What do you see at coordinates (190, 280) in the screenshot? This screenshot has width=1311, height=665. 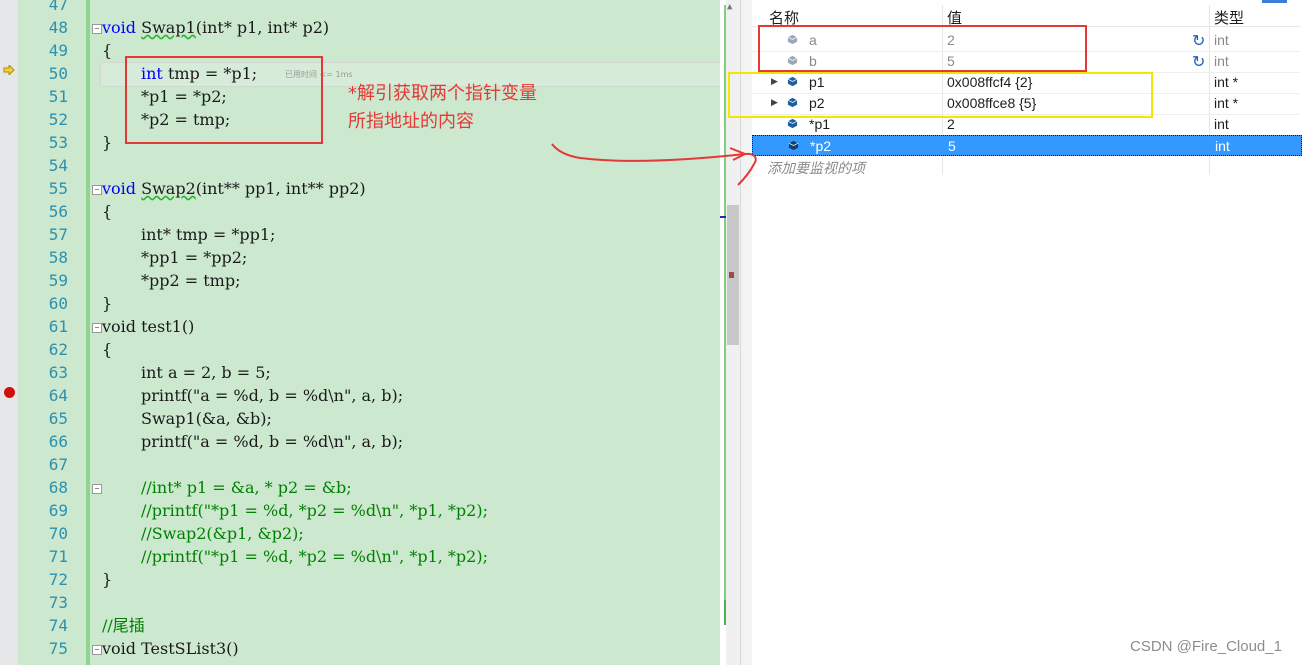 I see `code-line: *pp2 = tmp;` at bounding box center [190, 280].